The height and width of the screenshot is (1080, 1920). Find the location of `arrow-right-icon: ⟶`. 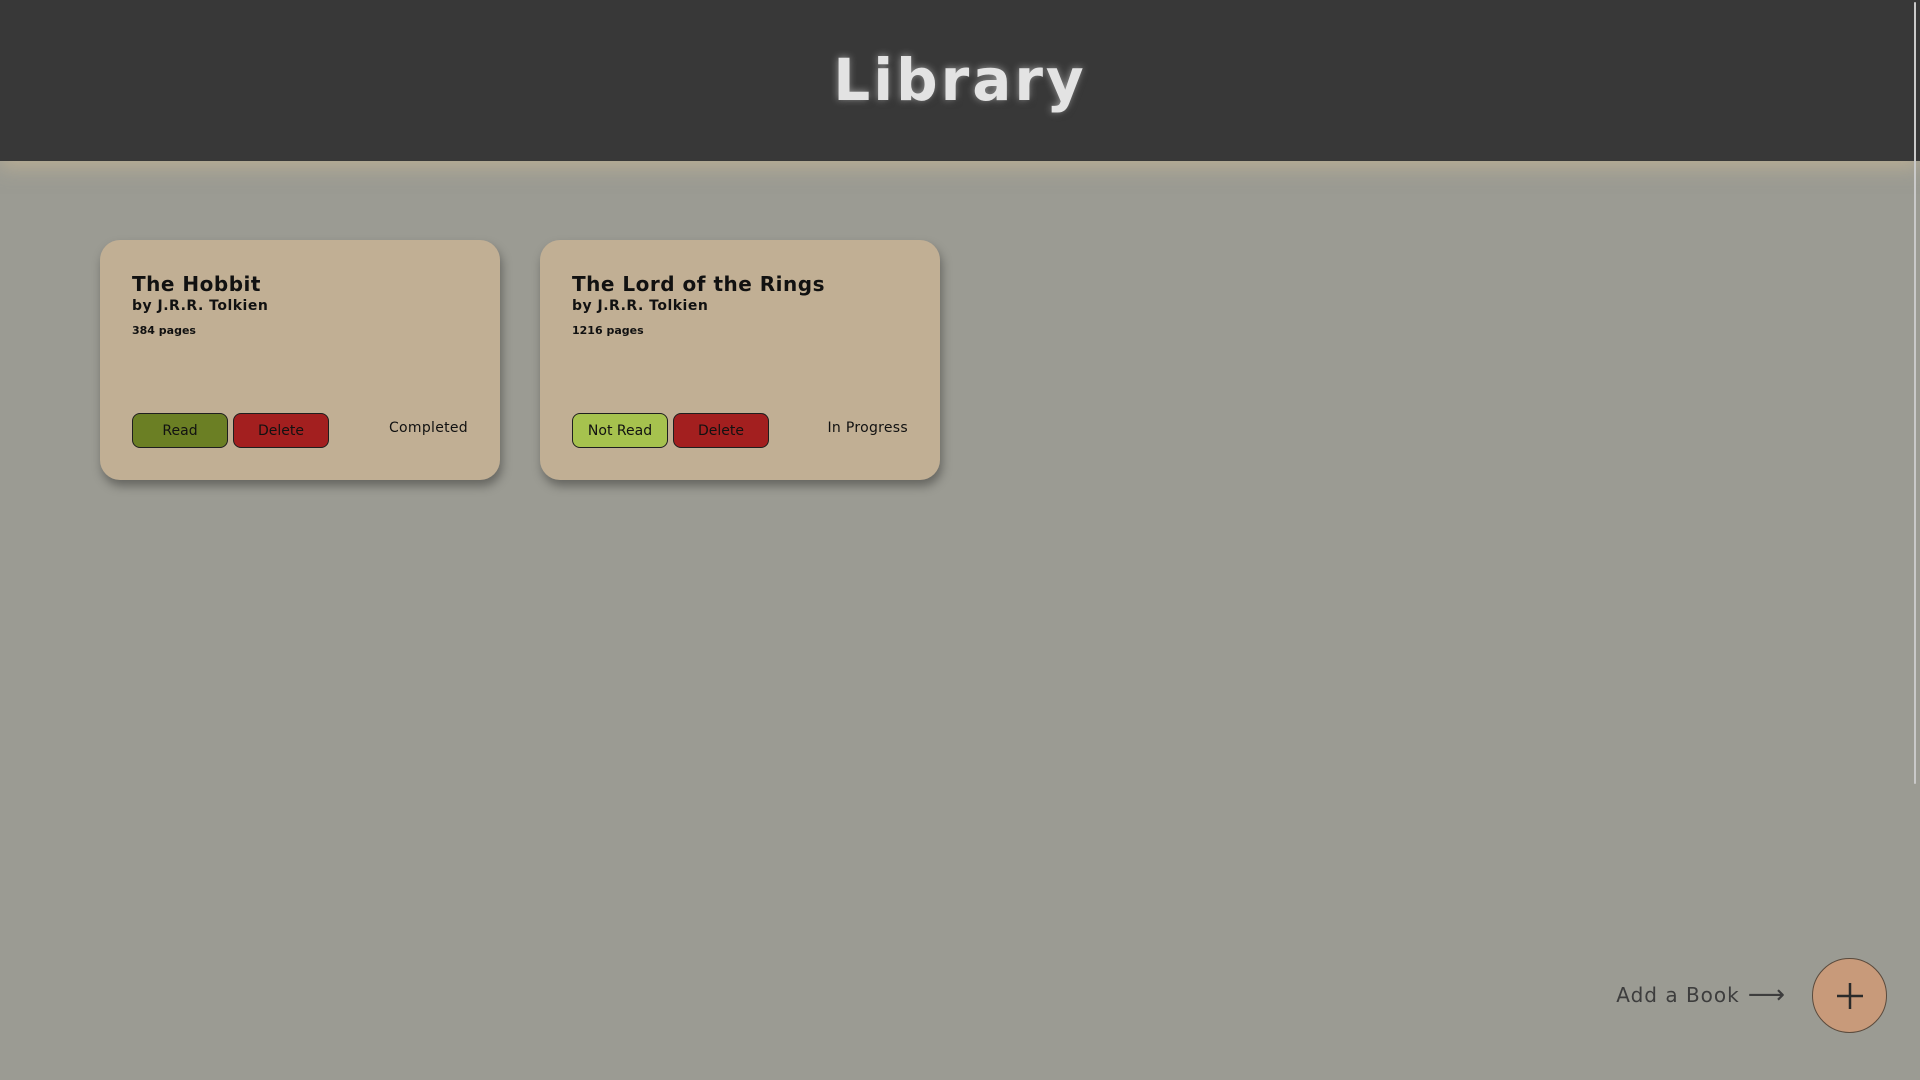

arrow-right-icon: ⟶ is located at coordinates (1766, 995).